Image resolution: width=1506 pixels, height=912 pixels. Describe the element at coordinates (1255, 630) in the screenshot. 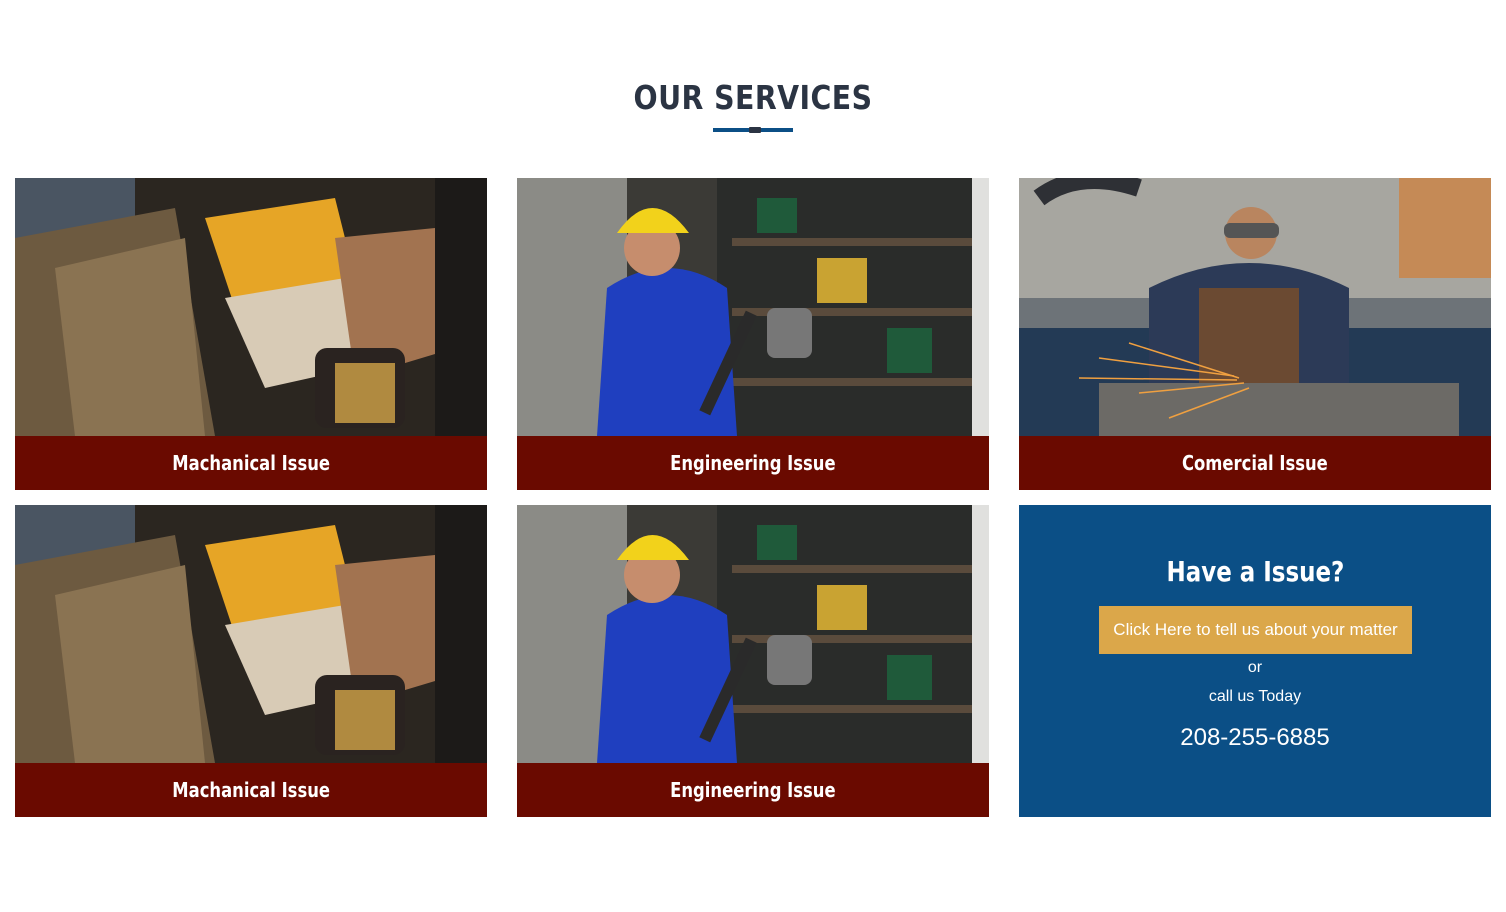

I see `tell-us-button: Click Here to tell us about your matter` at that location.